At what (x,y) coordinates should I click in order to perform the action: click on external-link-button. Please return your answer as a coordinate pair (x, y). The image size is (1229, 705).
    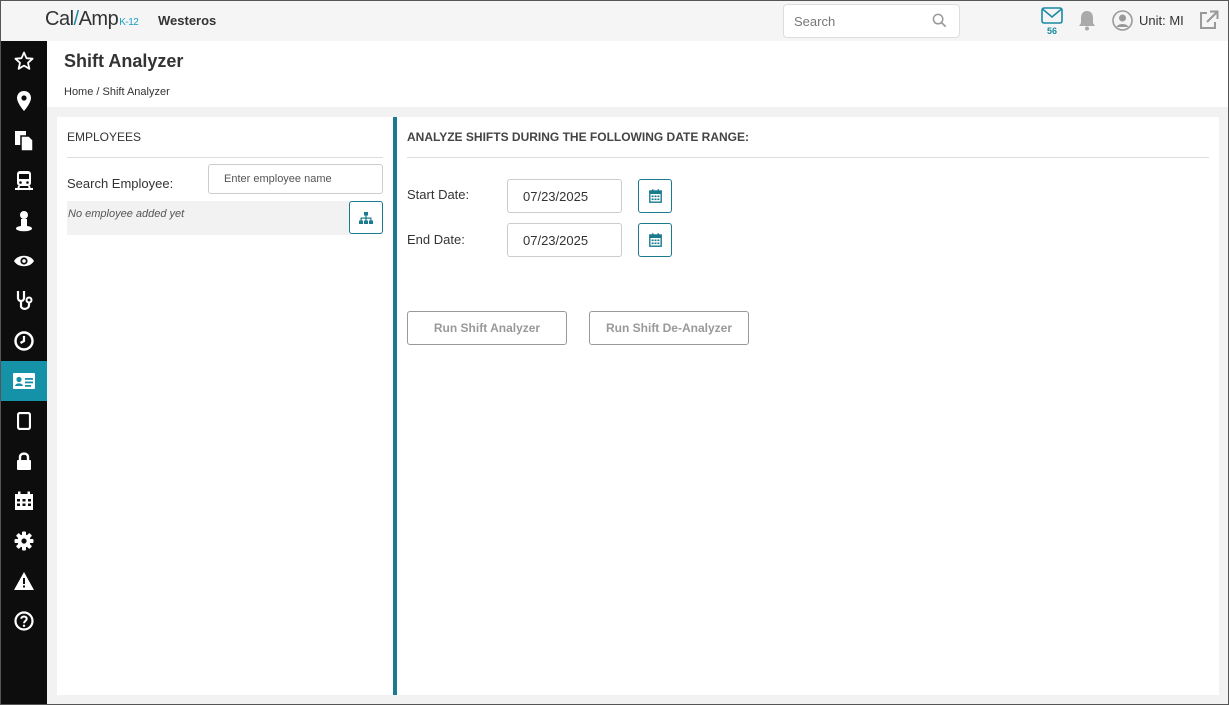
    Looking at the image, I should click on (1208, 22).